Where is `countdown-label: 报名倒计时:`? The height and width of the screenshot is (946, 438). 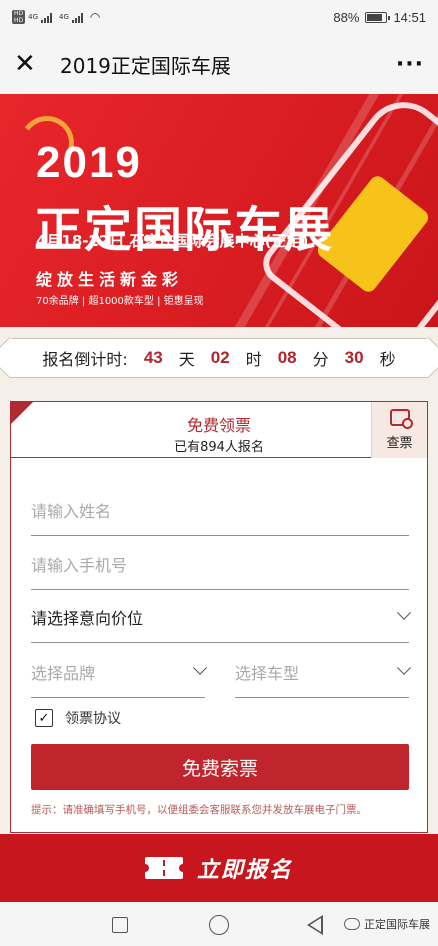 countdown-label: 报名倒计时: is located at coordinates (85, 359).